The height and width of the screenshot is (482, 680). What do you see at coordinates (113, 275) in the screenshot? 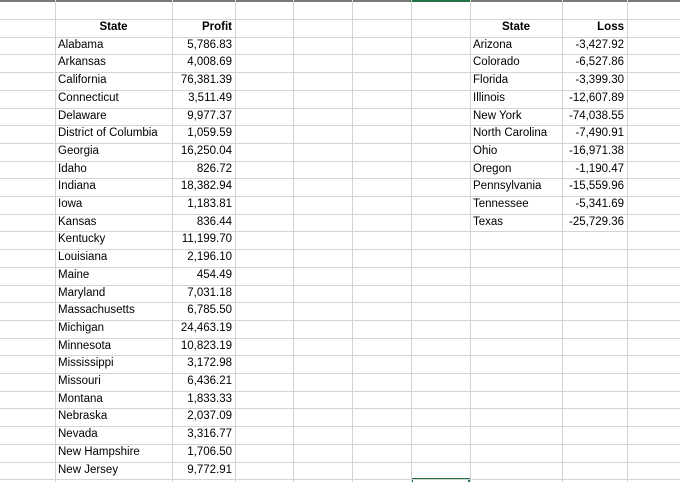
I see `cell-state-left: Maine` at bounding box center [113, 275].